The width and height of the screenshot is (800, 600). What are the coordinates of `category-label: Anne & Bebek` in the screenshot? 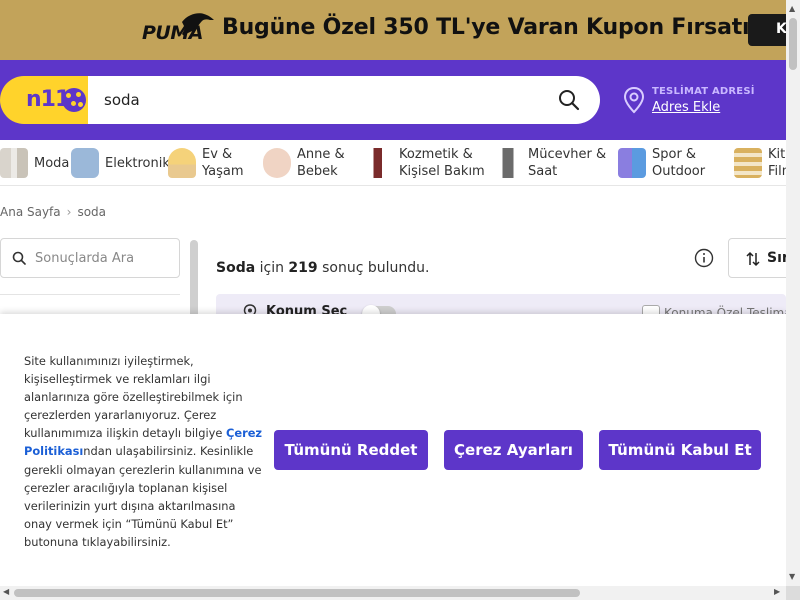 It's located at (321, 163).